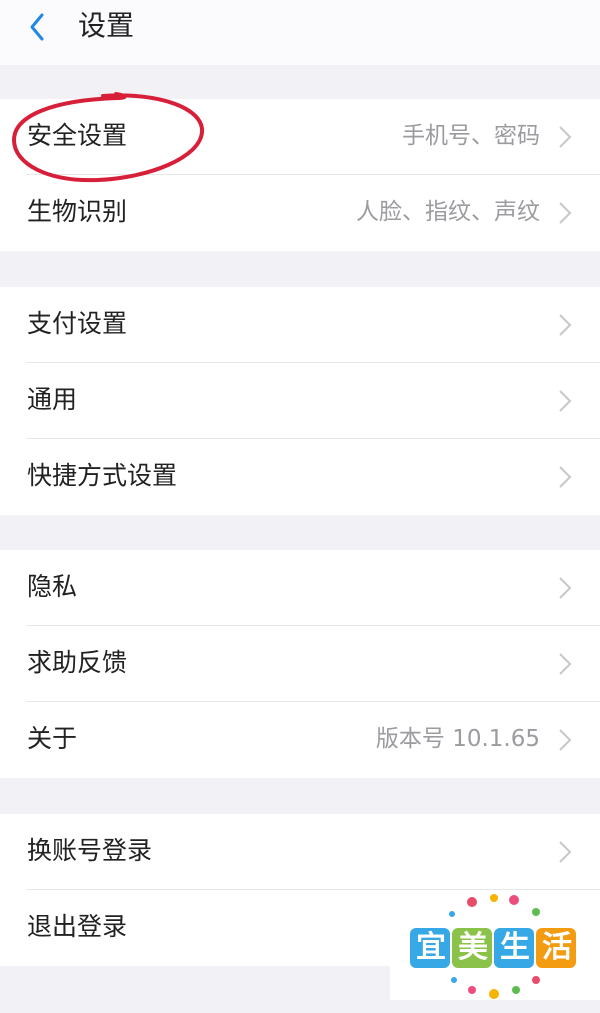 This screenshot has width=600, height=1013. Describe the element at coordinates (300, 588) in the screenshot. I see `settings-item-privacy: 隐私` at that location.